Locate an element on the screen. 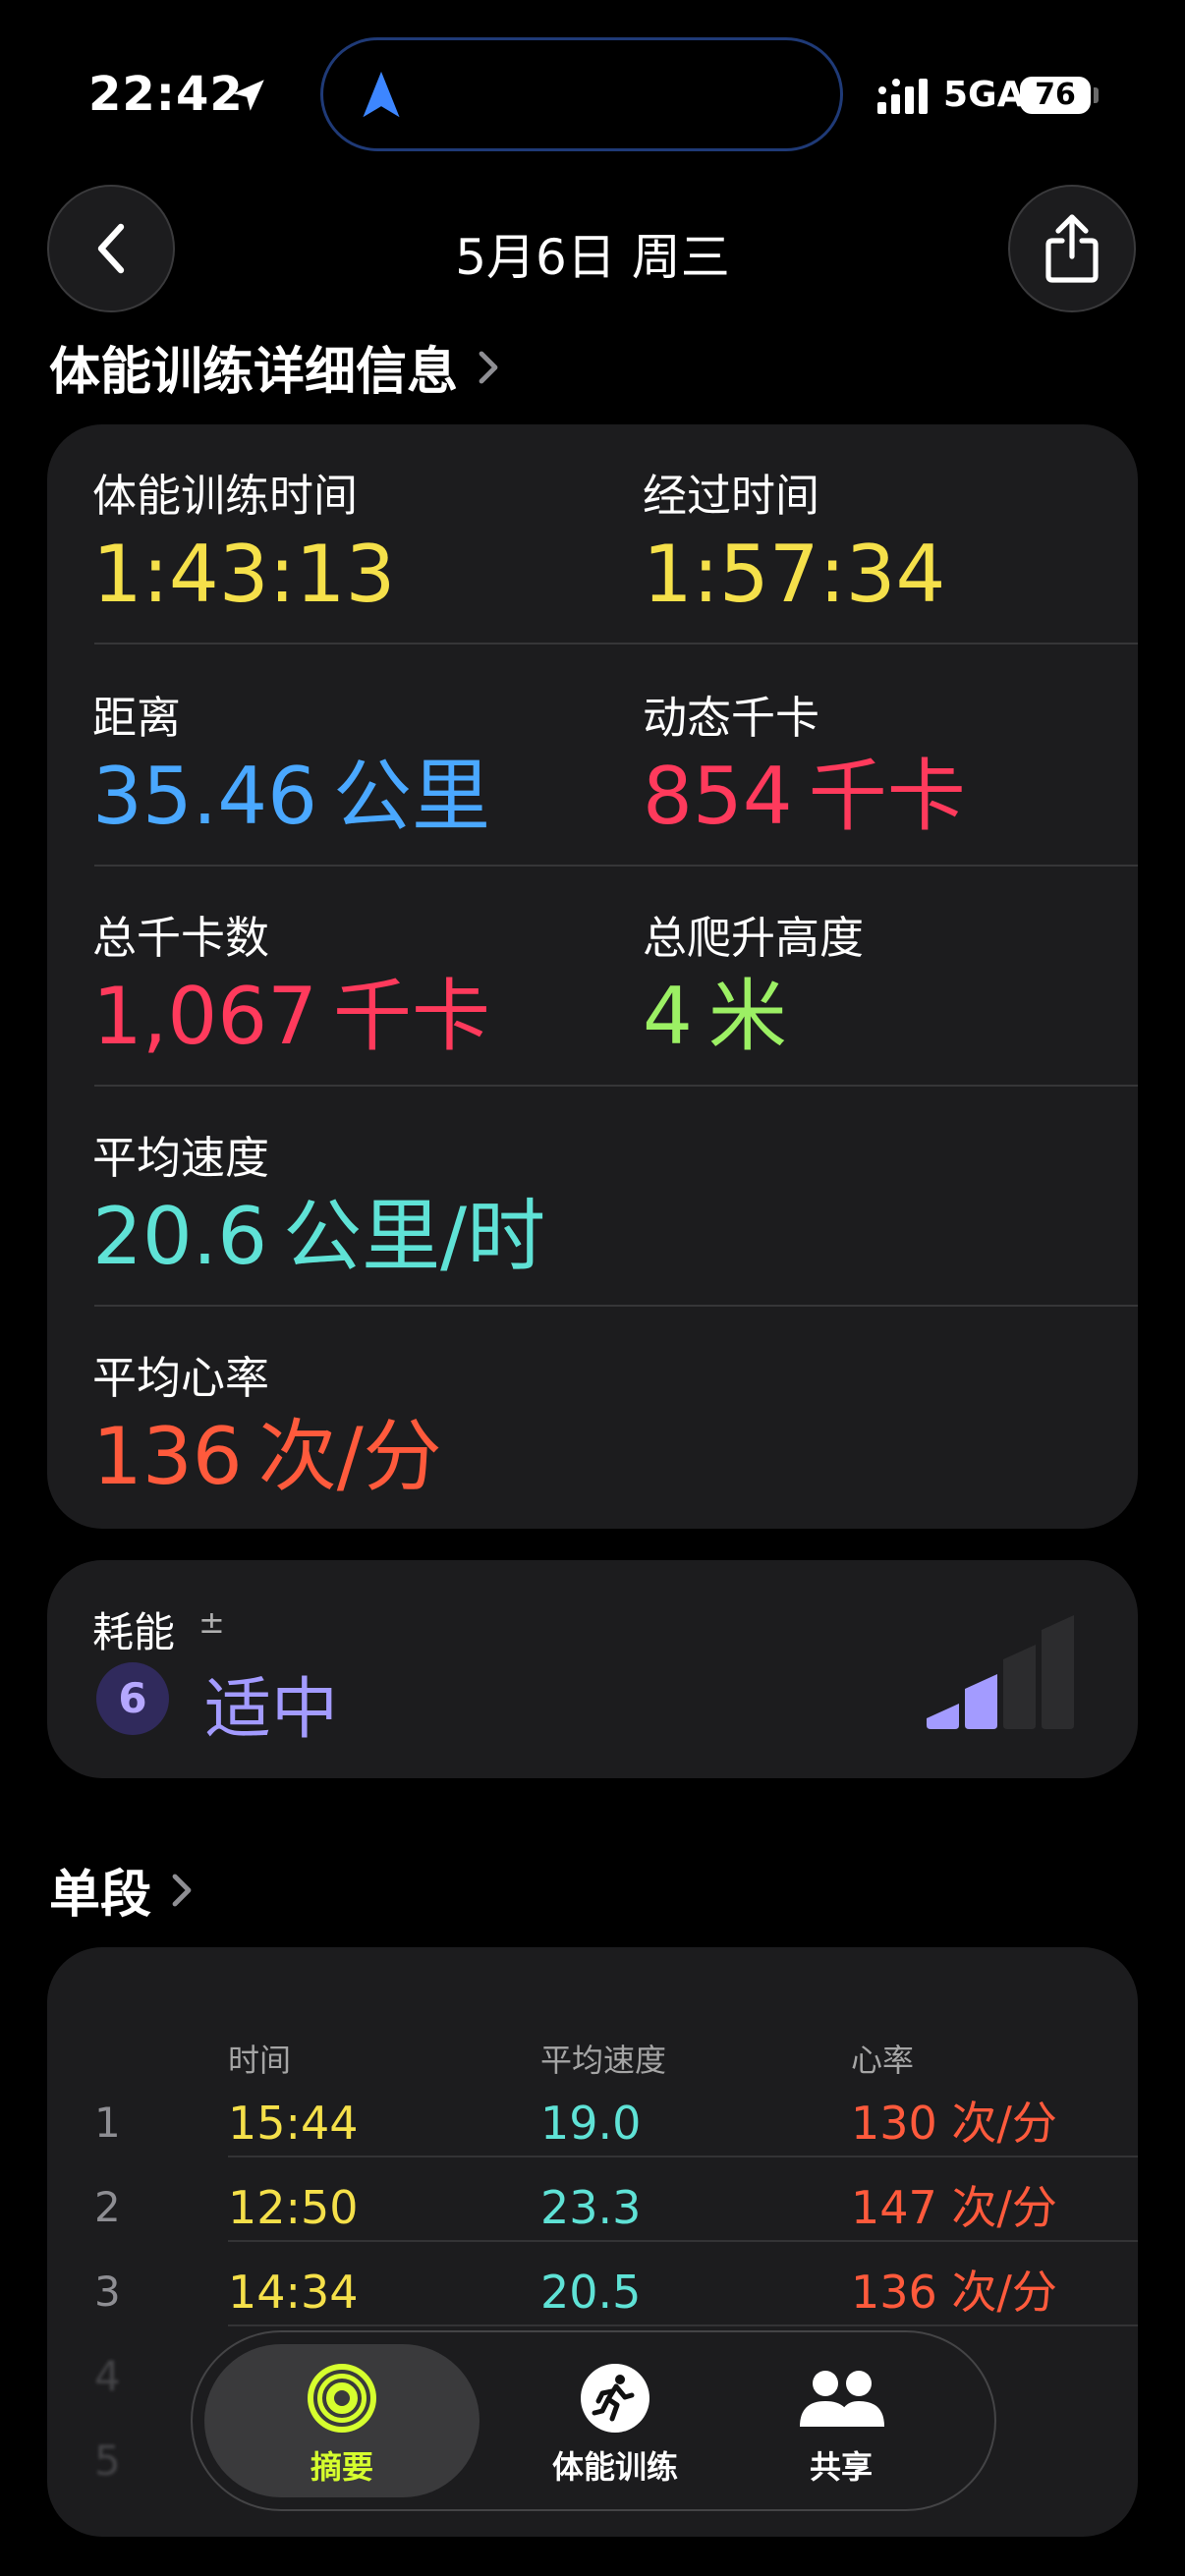 This screenshot has width=1185, height=2576. tab-label: 体能训练 is located at coordinates (614, 2467).